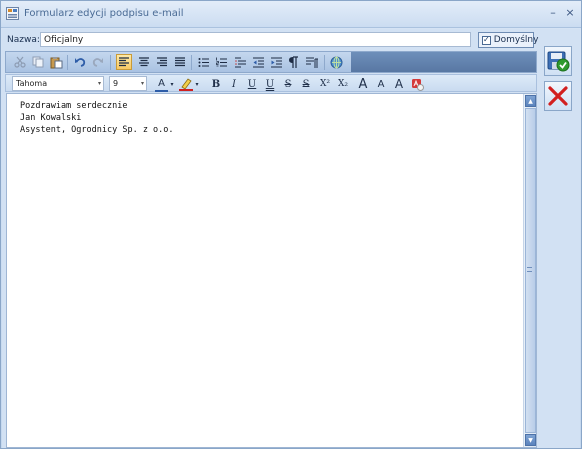  What do you see at coordinates (291, 14) in the screenshot?
I see `title-bar: Formularz edycji podpisu e-mail – ×` at bounding box center [291, 14].